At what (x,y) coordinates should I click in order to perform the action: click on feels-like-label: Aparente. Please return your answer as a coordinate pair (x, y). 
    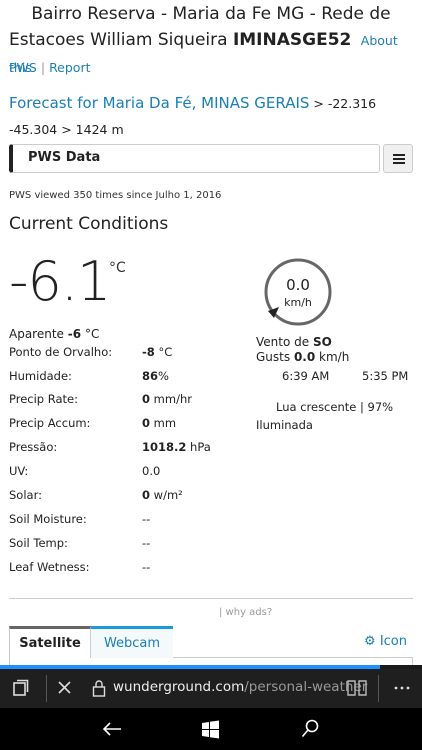
    Looking at the image, I should click on (36, 334).